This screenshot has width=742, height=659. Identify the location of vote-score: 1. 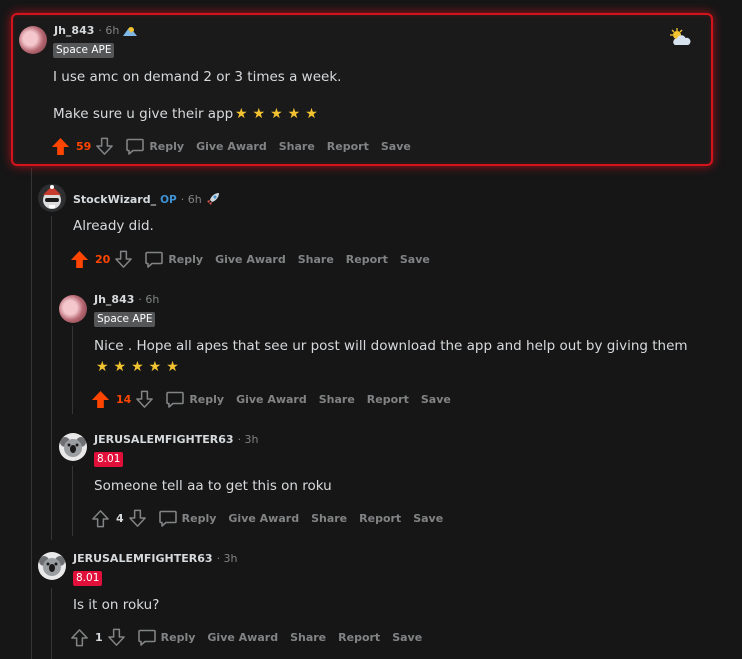
(99, 637).